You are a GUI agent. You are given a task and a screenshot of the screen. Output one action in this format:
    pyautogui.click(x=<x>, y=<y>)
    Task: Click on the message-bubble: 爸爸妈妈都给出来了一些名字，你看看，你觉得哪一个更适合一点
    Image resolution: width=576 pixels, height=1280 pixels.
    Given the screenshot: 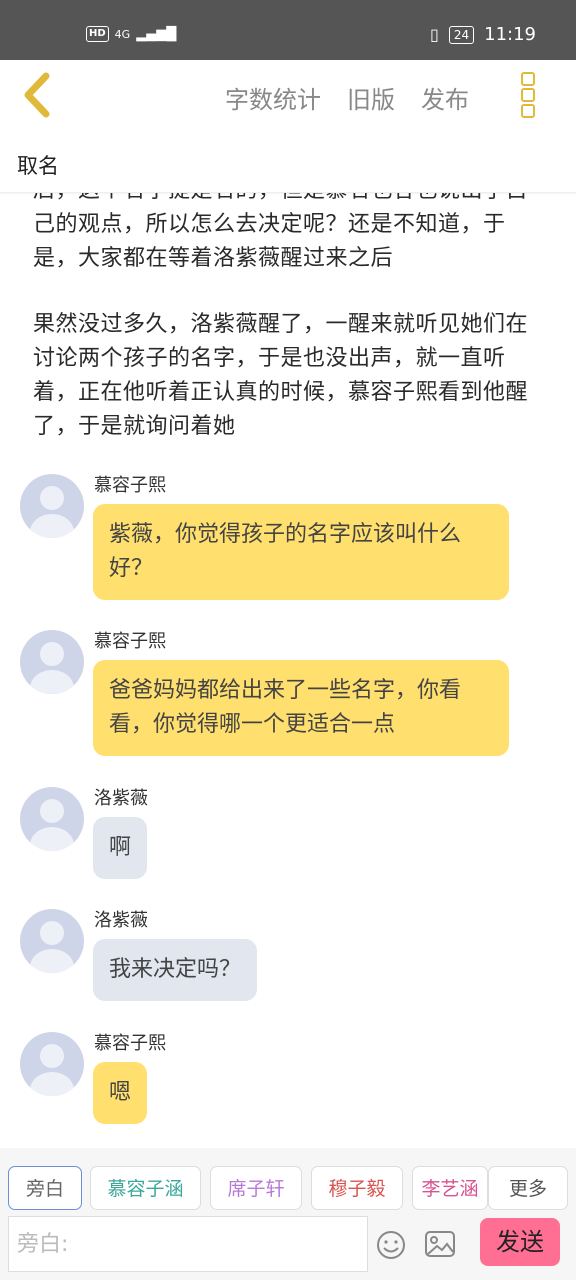 What is the action you would take?
    pyautogui.click(x=301, y=708)
    